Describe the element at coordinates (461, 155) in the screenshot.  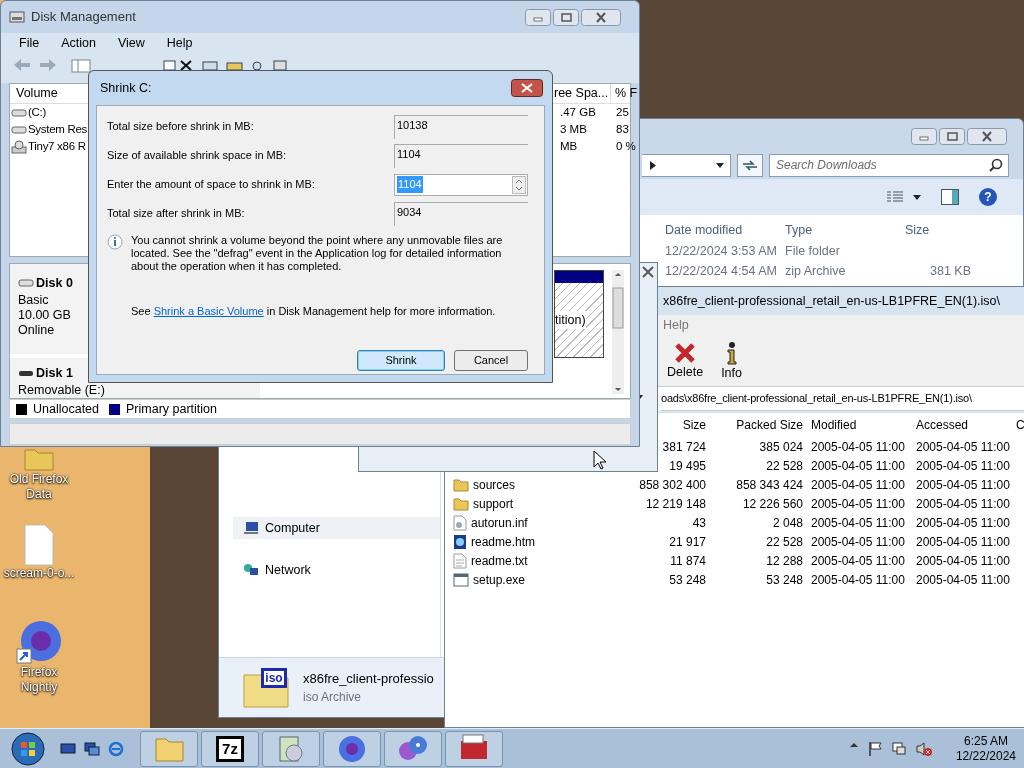
I see `readonly-field: 1104` at that location.